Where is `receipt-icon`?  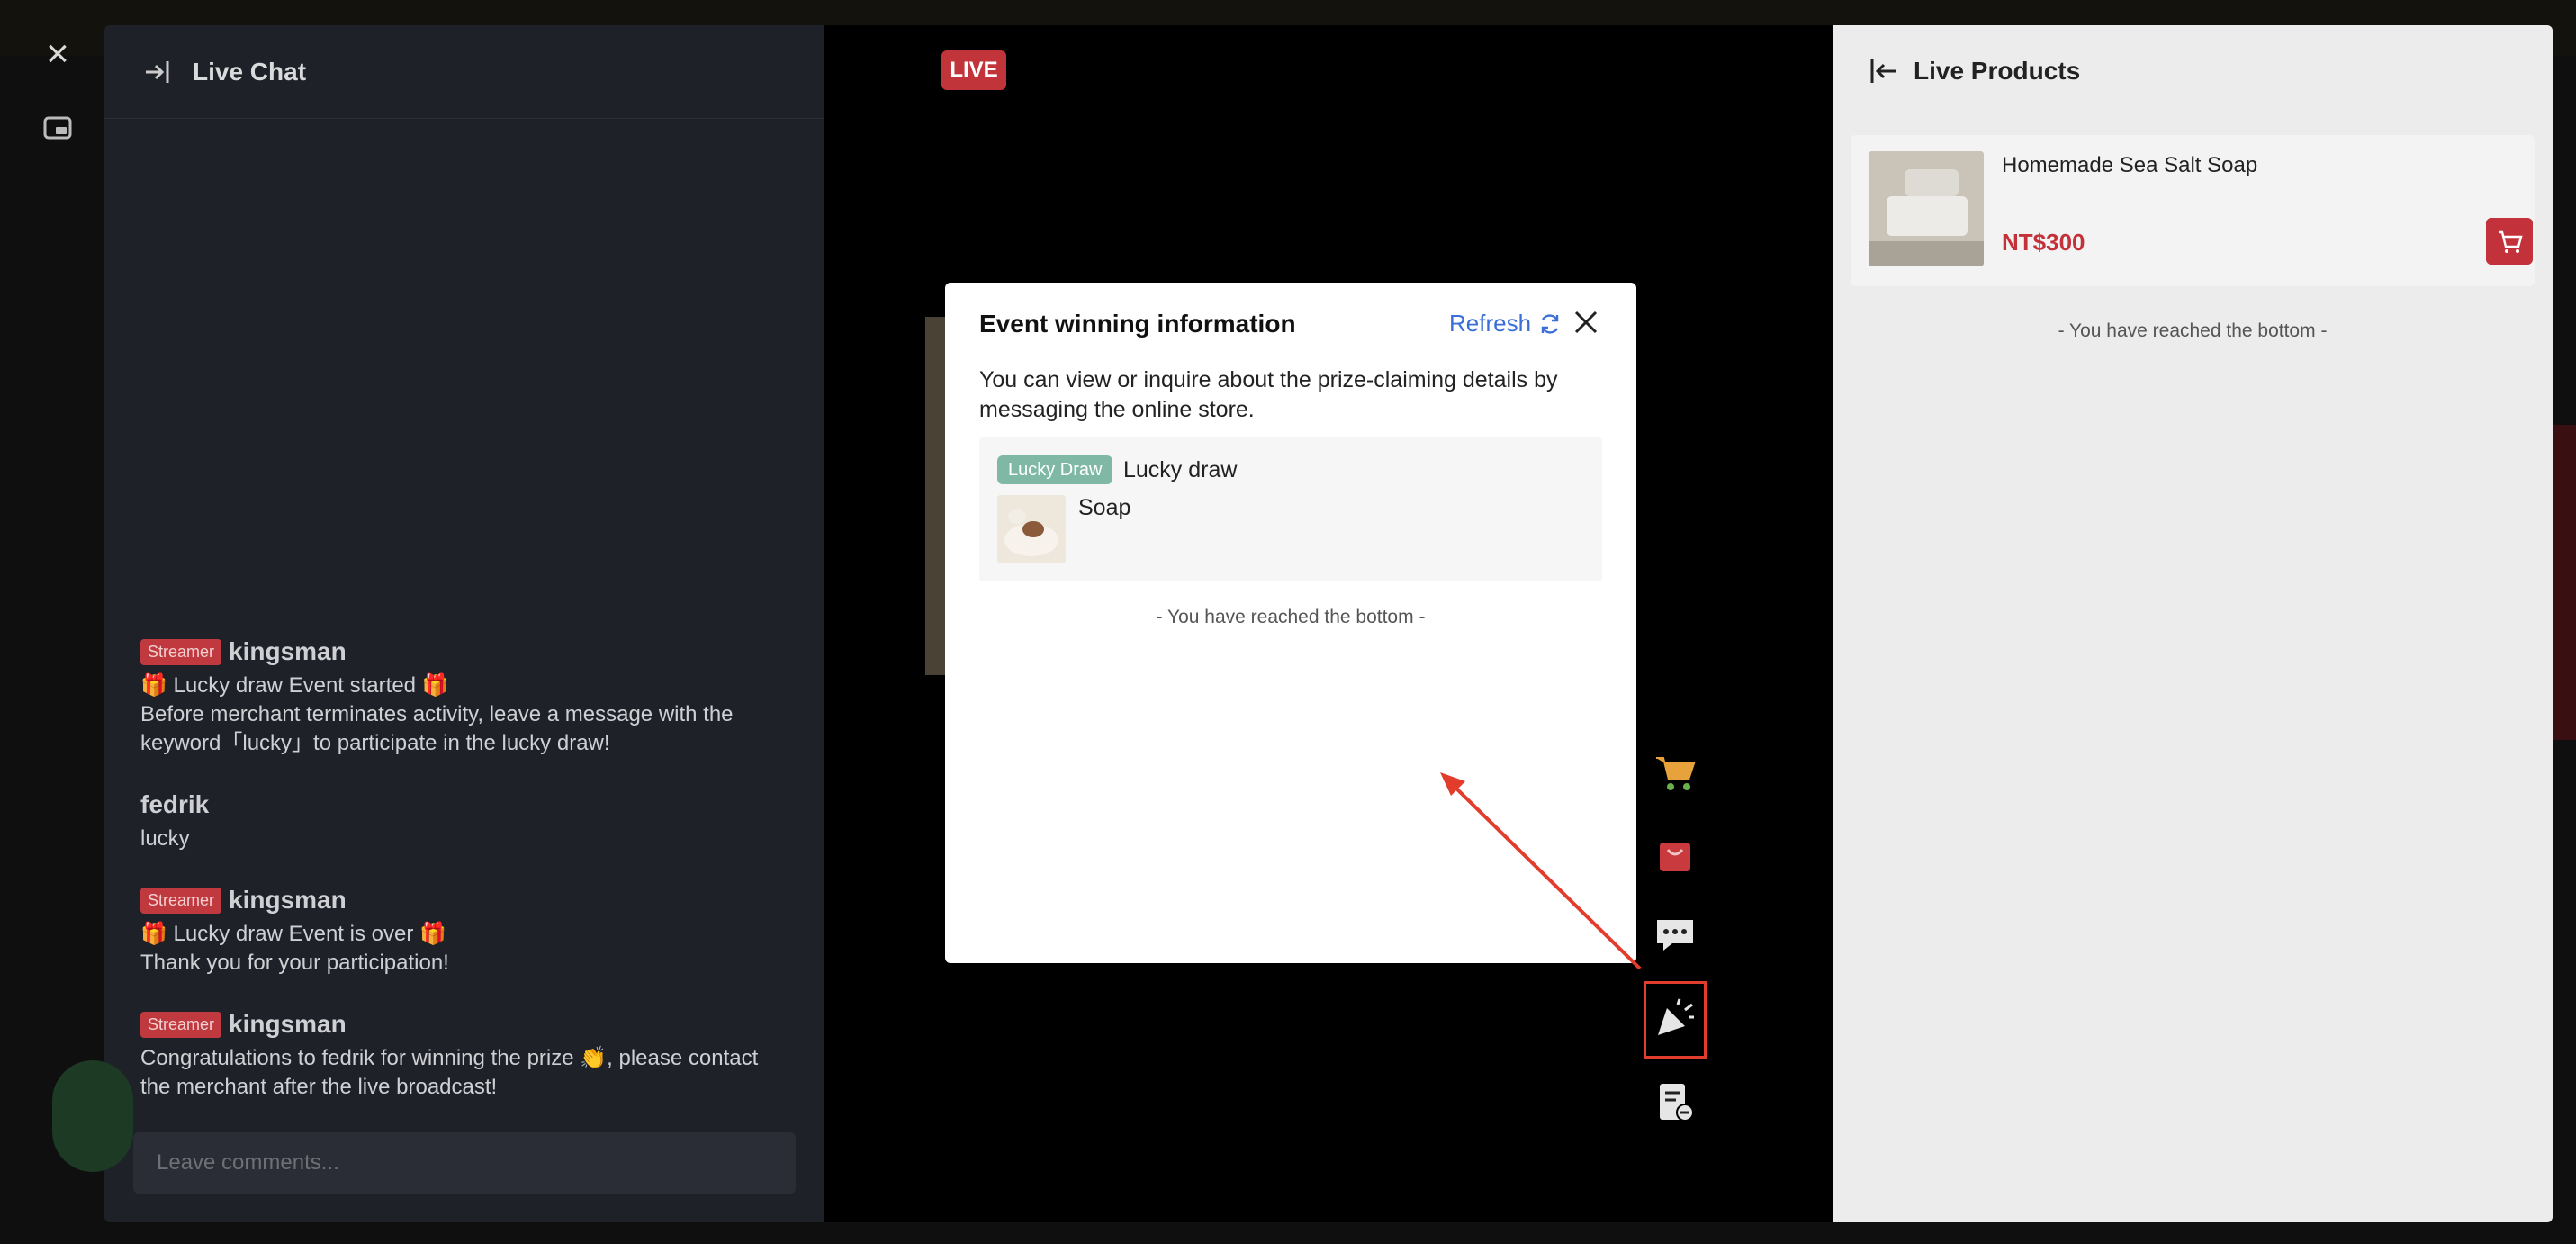
receipt-icon is located at coordinates (1675, 1102).